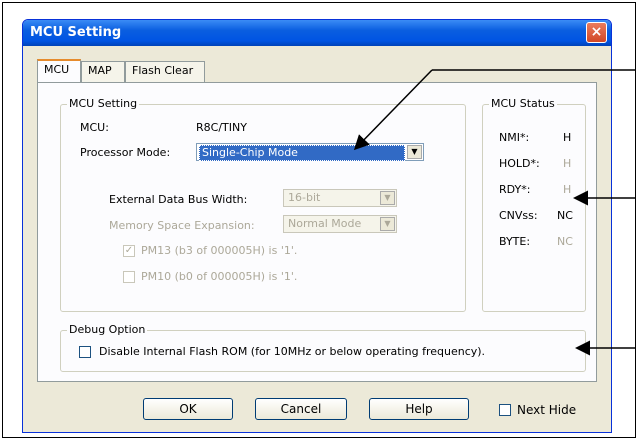  Describe the element at coordinates (59, 70) in the screenshot. I see `tab-mcu: MCU` at that location.